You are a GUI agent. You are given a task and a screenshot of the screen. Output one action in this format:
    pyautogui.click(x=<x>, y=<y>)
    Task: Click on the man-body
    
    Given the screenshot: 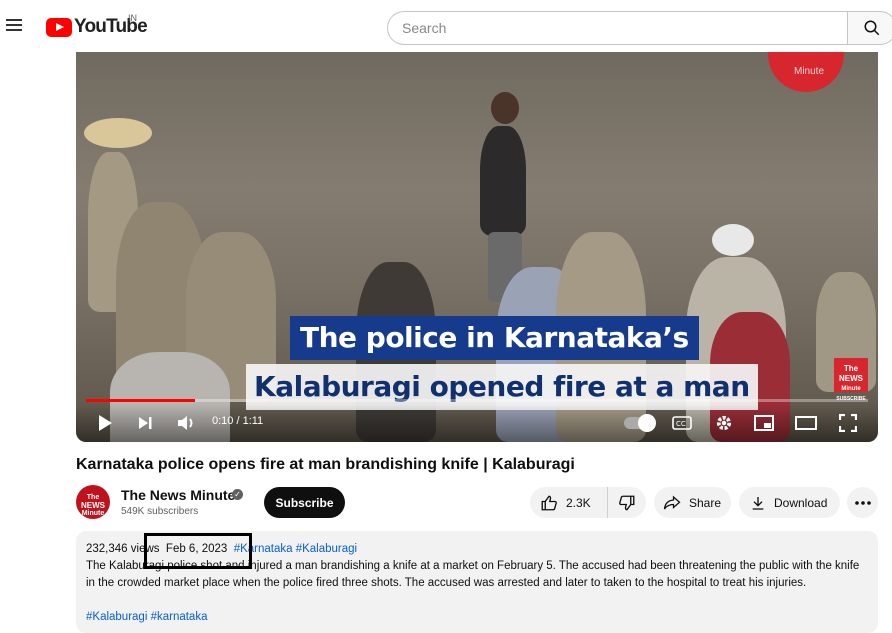 What is the action you would take?
    pyautogui.click(x=503, y=181)
    